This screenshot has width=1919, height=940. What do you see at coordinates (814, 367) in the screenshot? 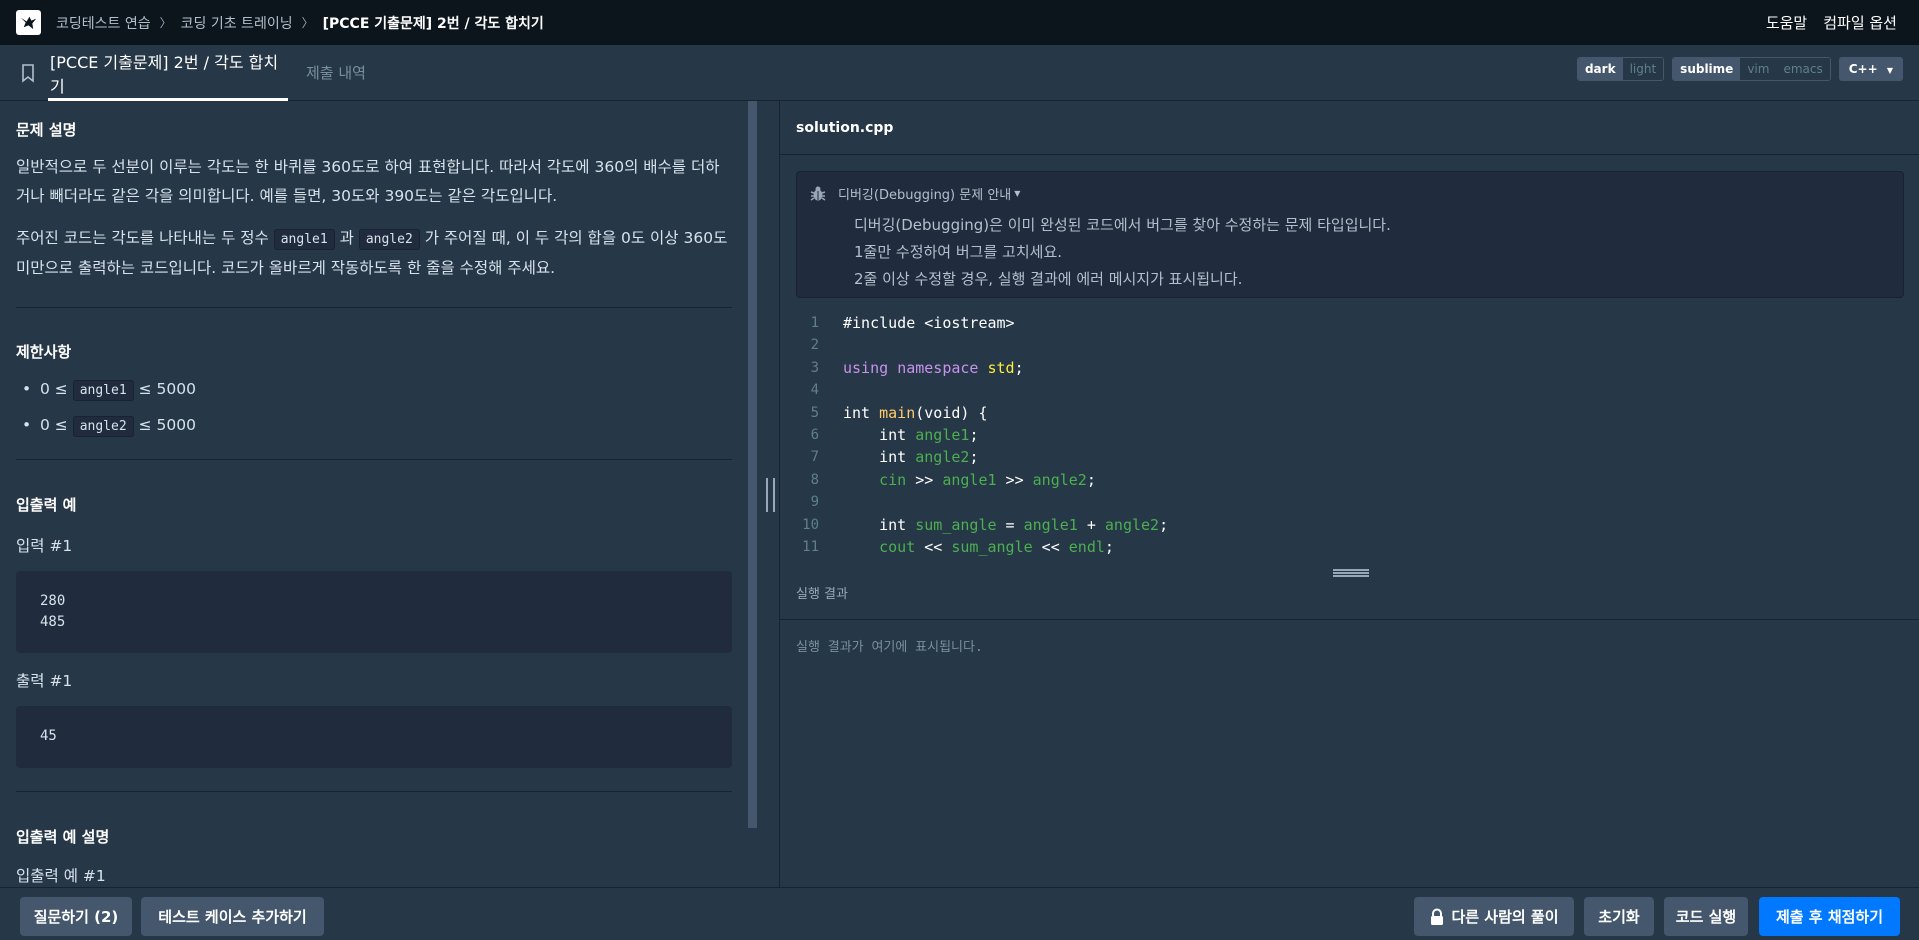
I see `line-number: 3` at bounding box center [814, 367].